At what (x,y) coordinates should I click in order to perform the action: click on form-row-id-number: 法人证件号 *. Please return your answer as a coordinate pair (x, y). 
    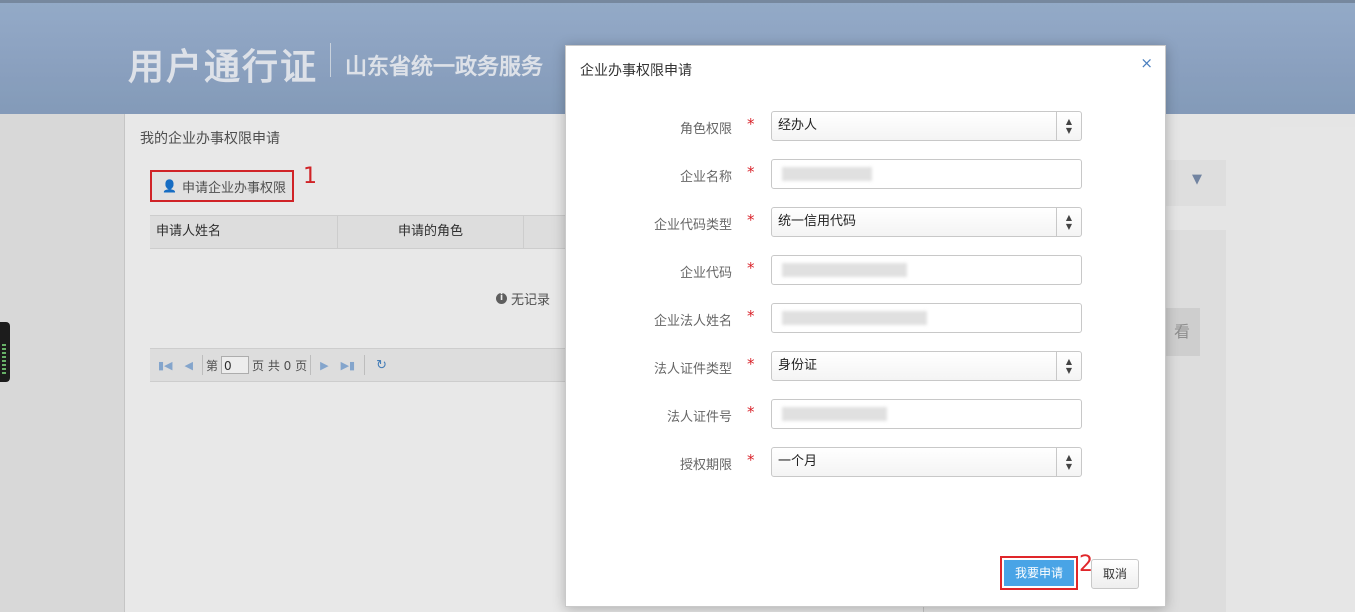
    Looking at the image, I should click on (865, 415).